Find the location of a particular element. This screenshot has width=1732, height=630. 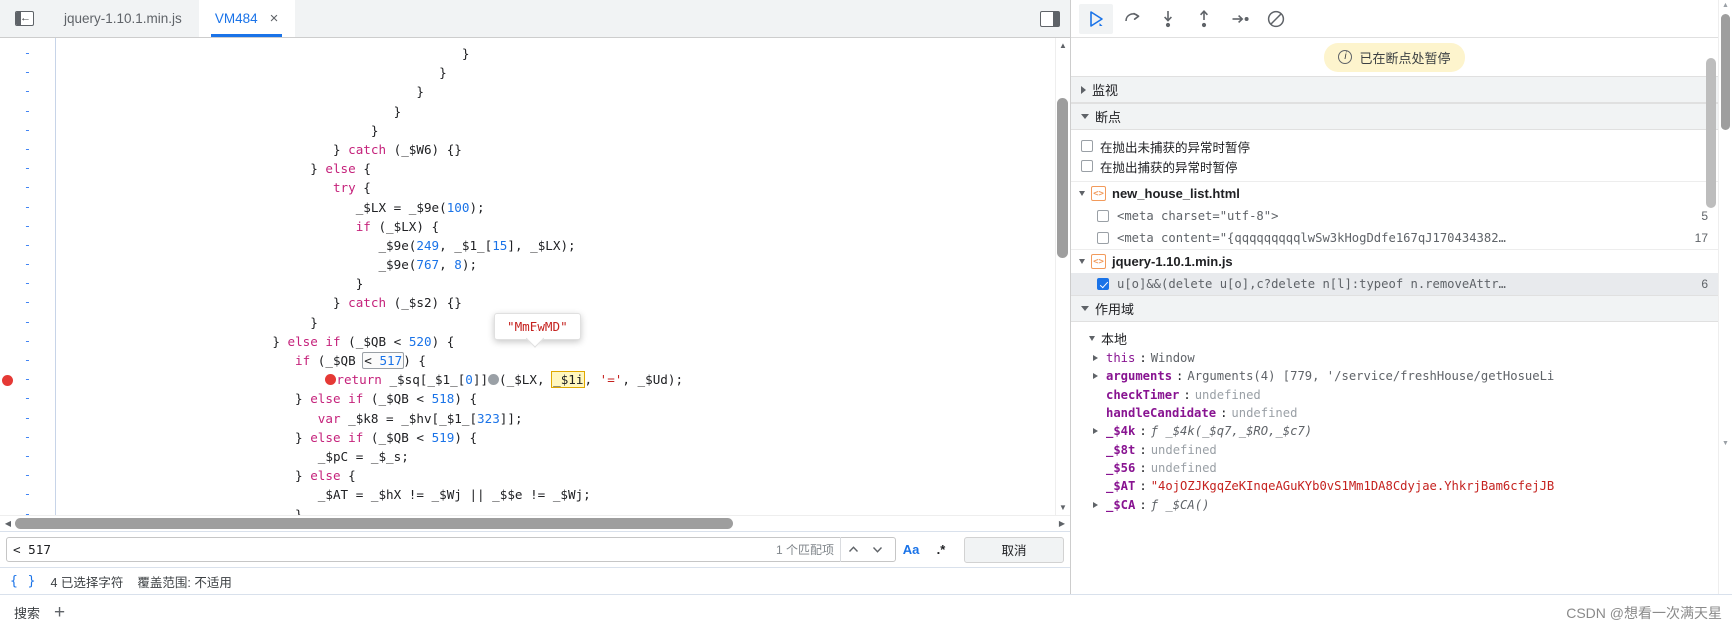

add-tab-icon: + is located at coordinates (59, 612).